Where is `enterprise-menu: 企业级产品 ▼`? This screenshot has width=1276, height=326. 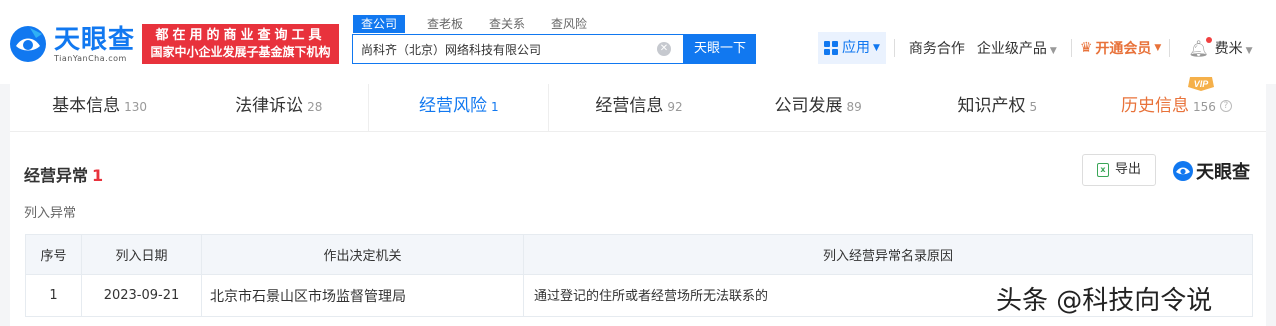 enterprise-menu: 企业级产品 ▼ is located at coordinates (1017, 48).